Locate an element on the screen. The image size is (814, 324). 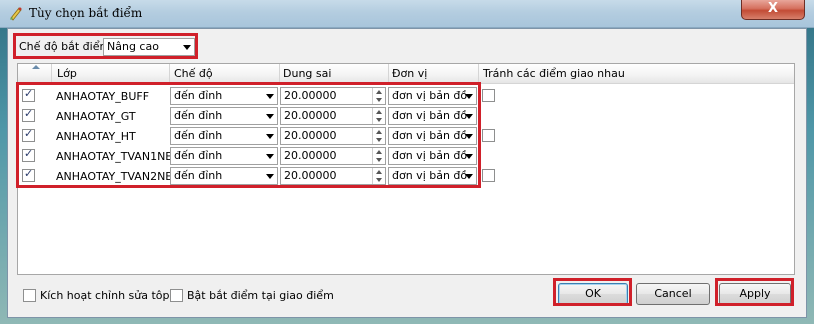
snap-mode-label: Chế độ bắt điểm is located at coordinates (65, 46).